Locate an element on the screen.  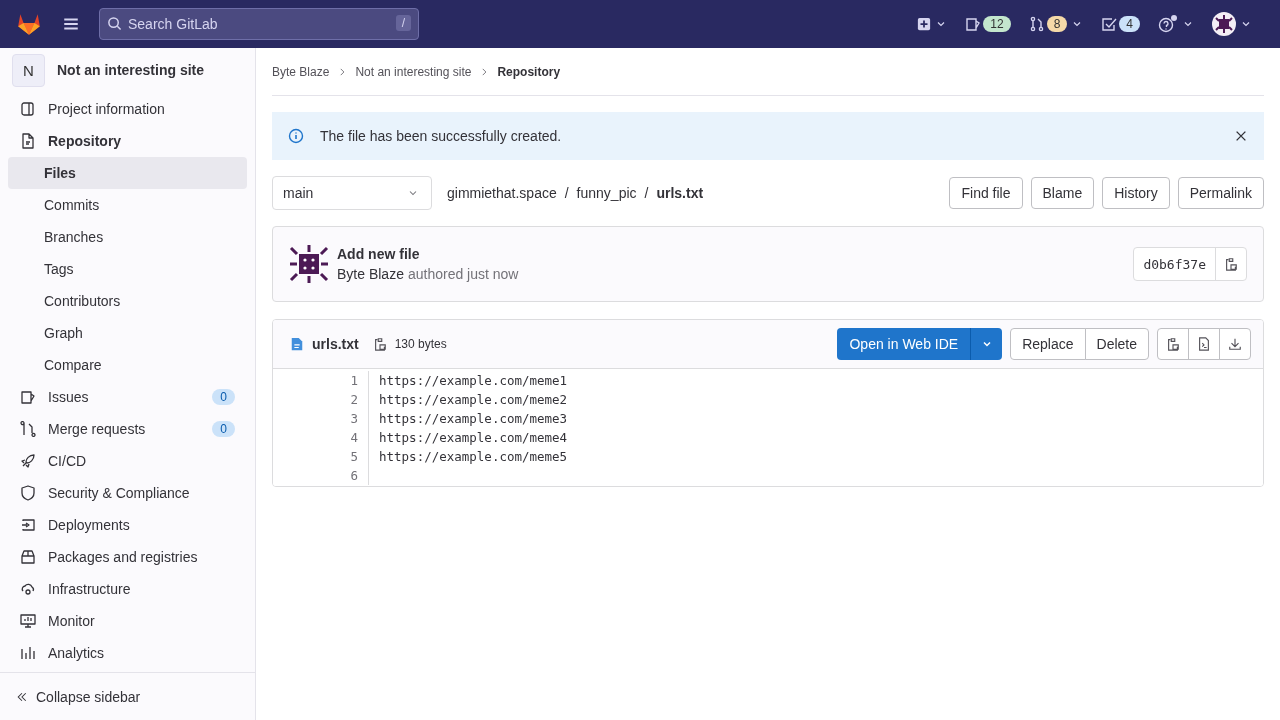
code-line: https://example.com/meme3 is located at coordinates (473, 418).